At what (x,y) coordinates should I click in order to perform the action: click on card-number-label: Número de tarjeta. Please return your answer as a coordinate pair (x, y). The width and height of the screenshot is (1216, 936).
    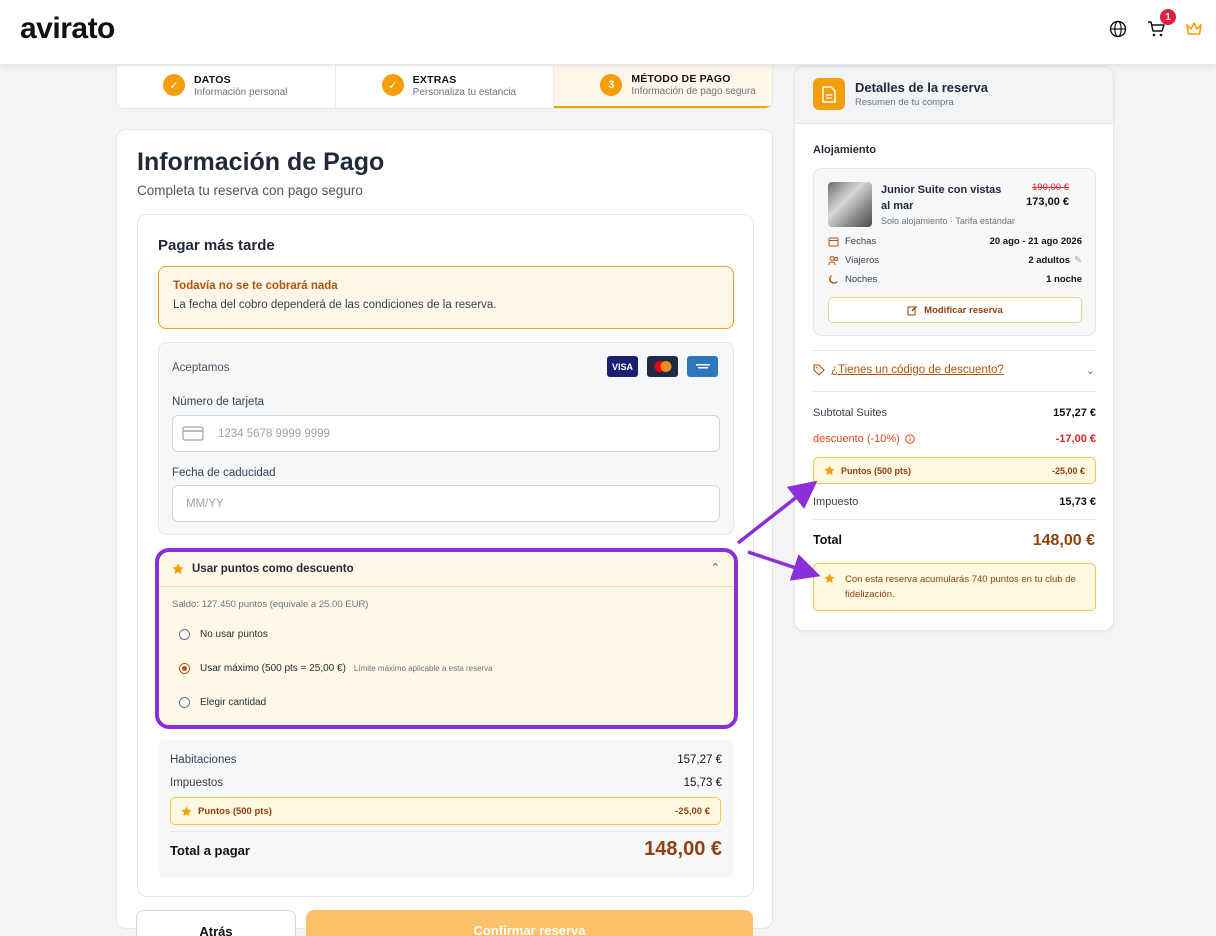
    Looking at the image, I should click on (218, 402).